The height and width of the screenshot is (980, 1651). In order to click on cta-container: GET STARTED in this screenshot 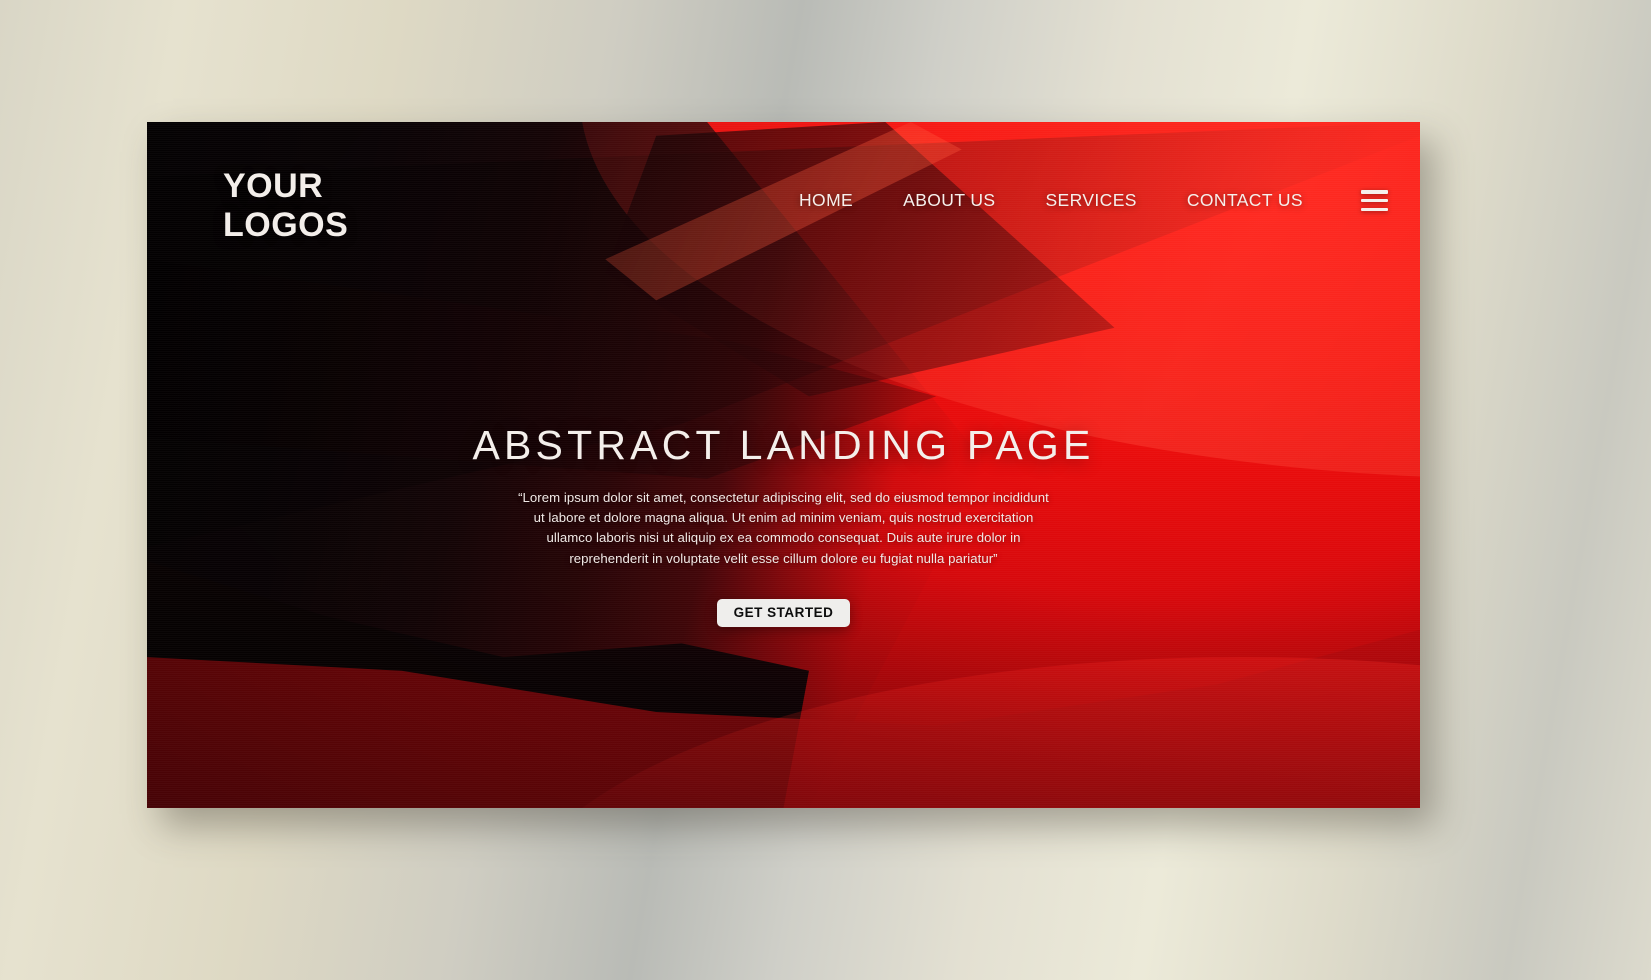, I will do `click(783, 612)`.